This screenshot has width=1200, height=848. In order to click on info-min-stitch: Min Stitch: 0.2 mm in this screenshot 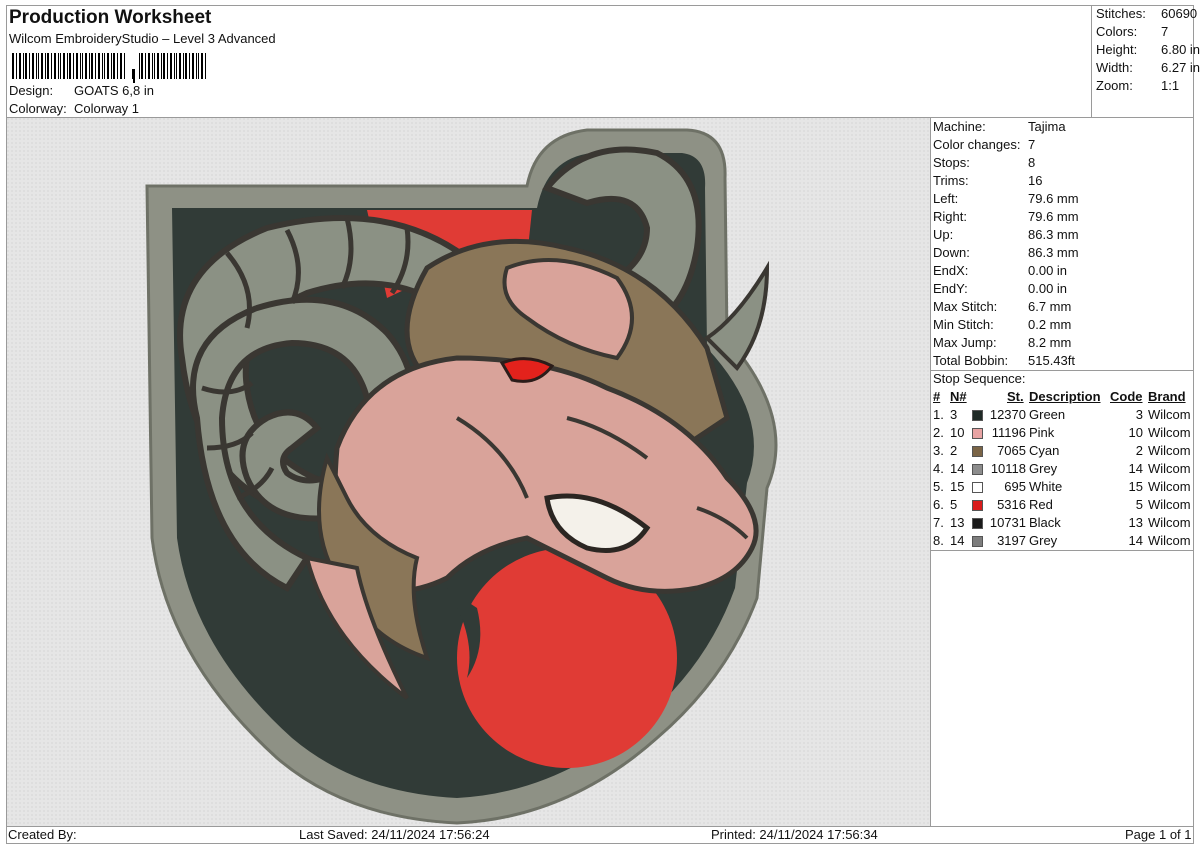, I will do `click(1002, 324)`.